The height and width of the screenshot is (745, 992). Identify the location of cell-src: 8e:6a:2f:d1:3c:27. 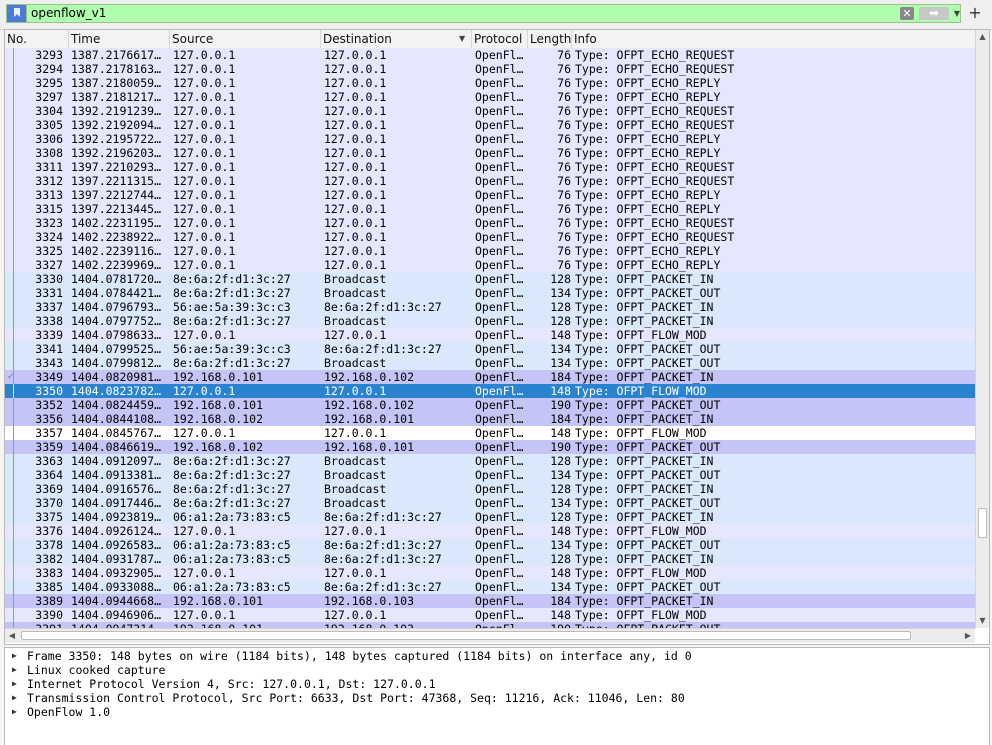
(232, 503).